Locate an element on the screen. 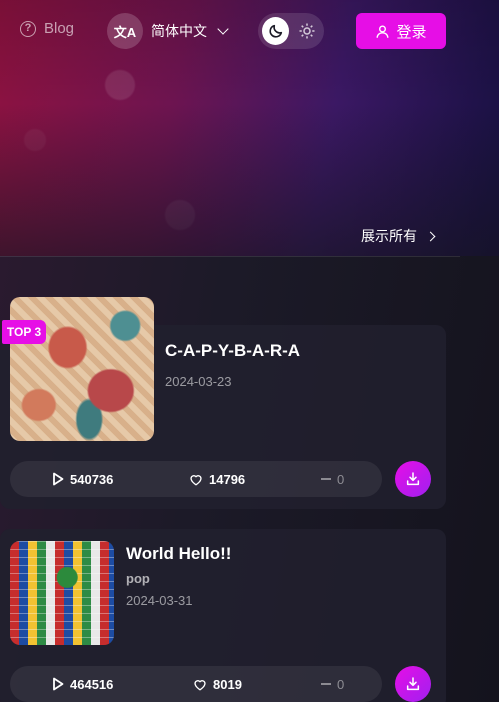 Image resolution: width=499 pixels, height=702 pixels. login-label: 登录 is located at coordinates (411, 32).